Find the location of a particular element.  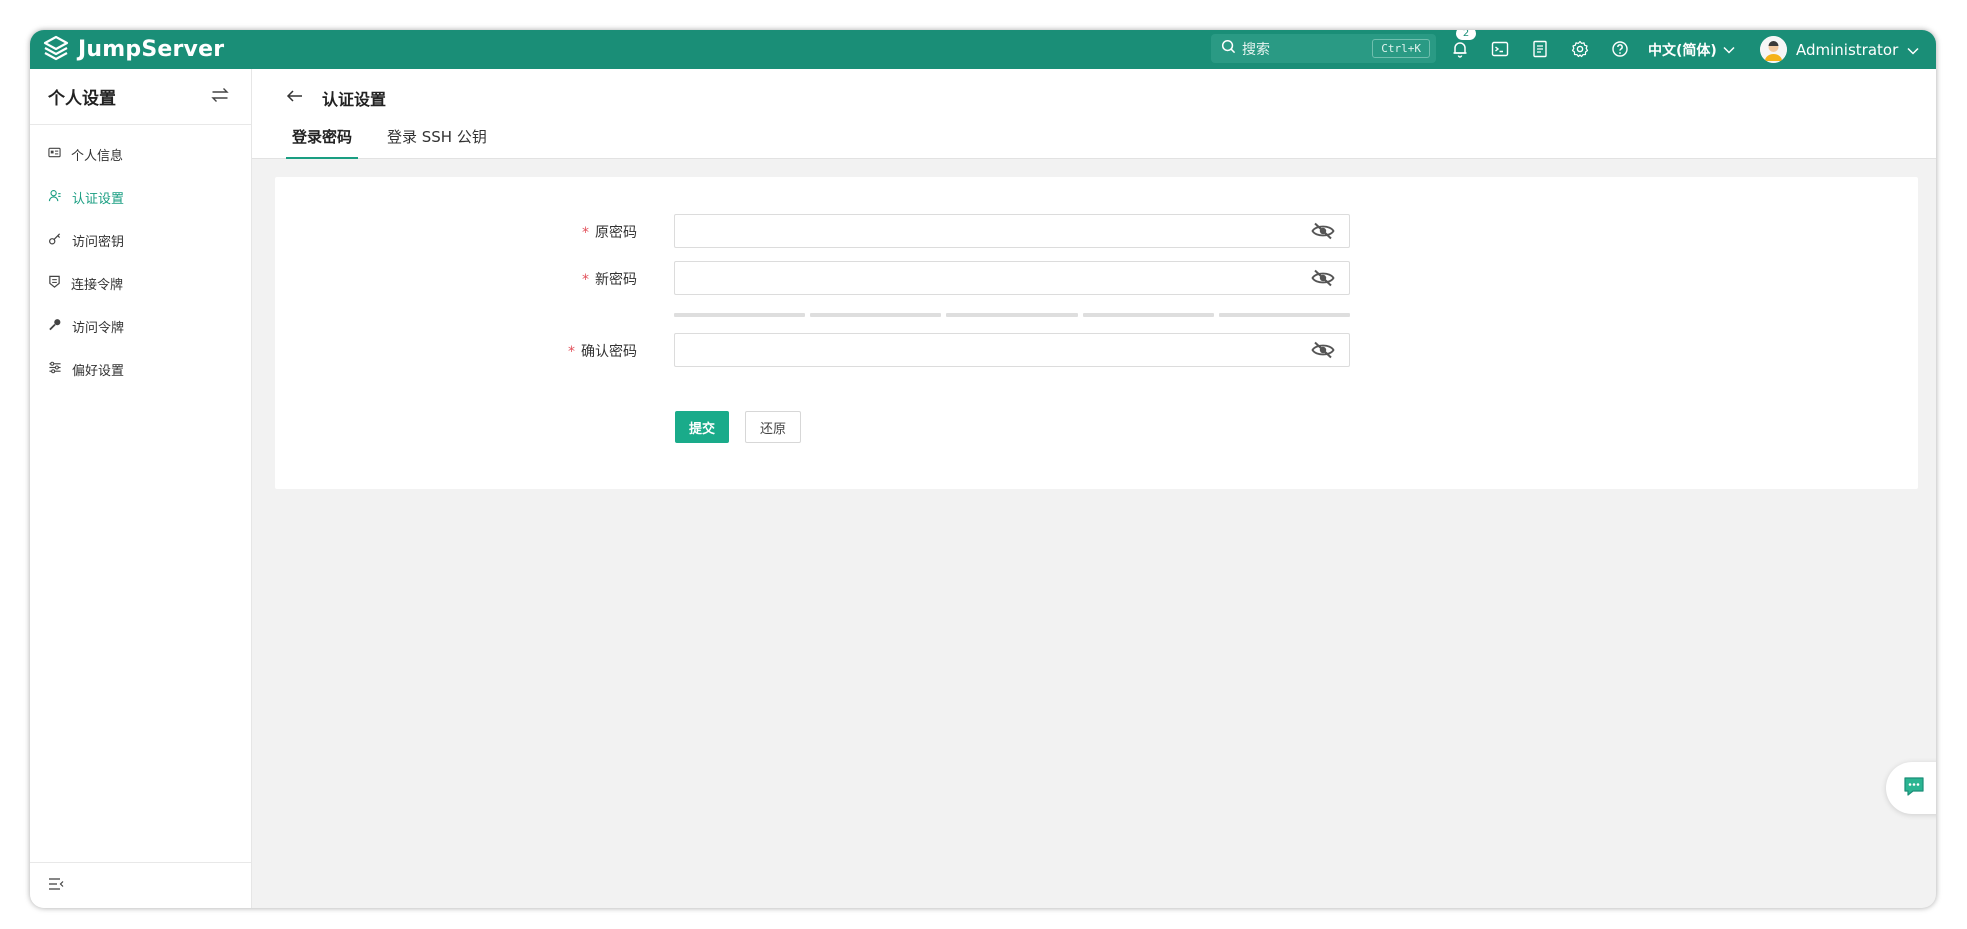

tab-ssh-public-key: 登录 SSH 公钥 is located at coordinates (437, 142).